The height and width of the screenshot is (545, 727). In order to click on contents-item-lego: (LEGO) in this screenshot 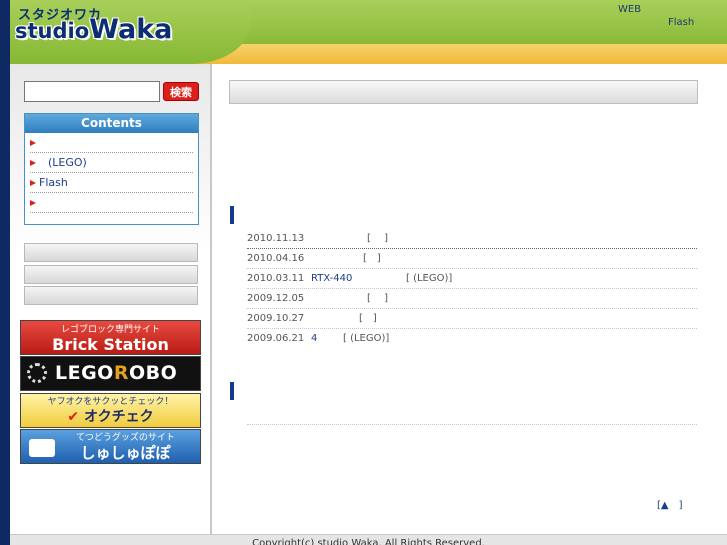, I will do `click(111, 163)`.